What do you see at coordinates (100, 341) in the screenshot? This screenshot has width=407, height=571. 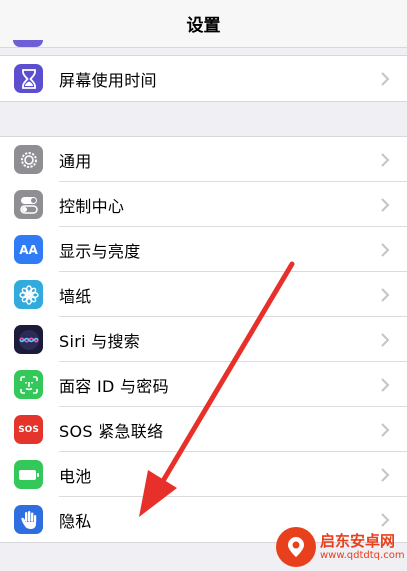 I see `settings-row-label: Siri 与搜索` at bounding box center [100, 341].